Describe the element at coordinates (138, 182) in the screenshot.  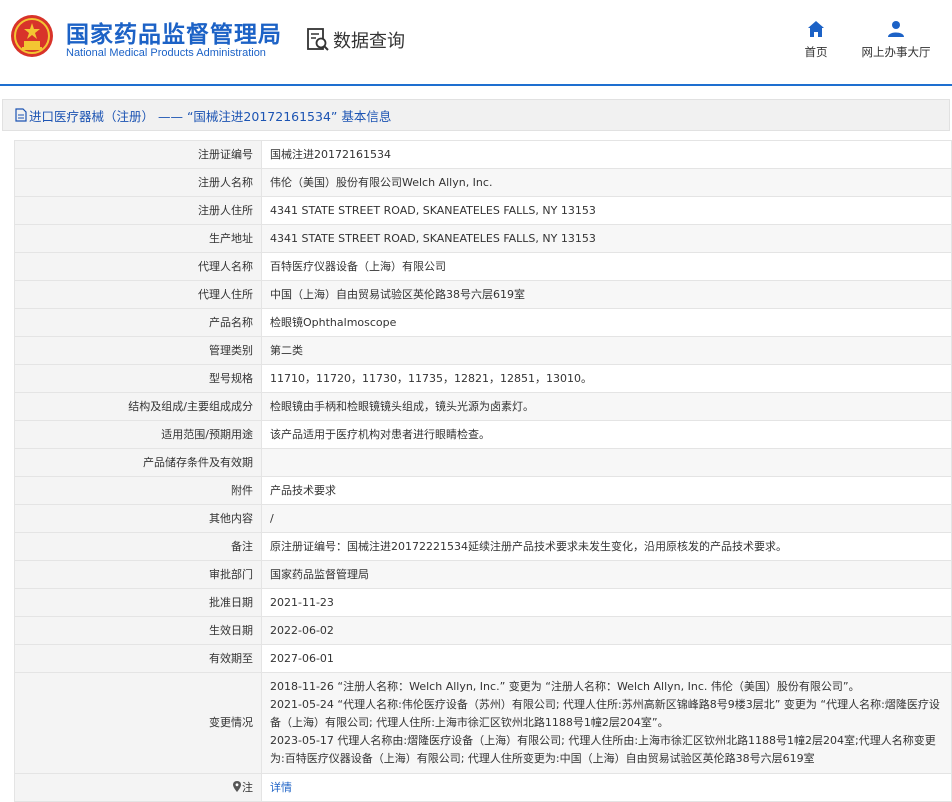
I see `row-label: 注册人名称` at that location.